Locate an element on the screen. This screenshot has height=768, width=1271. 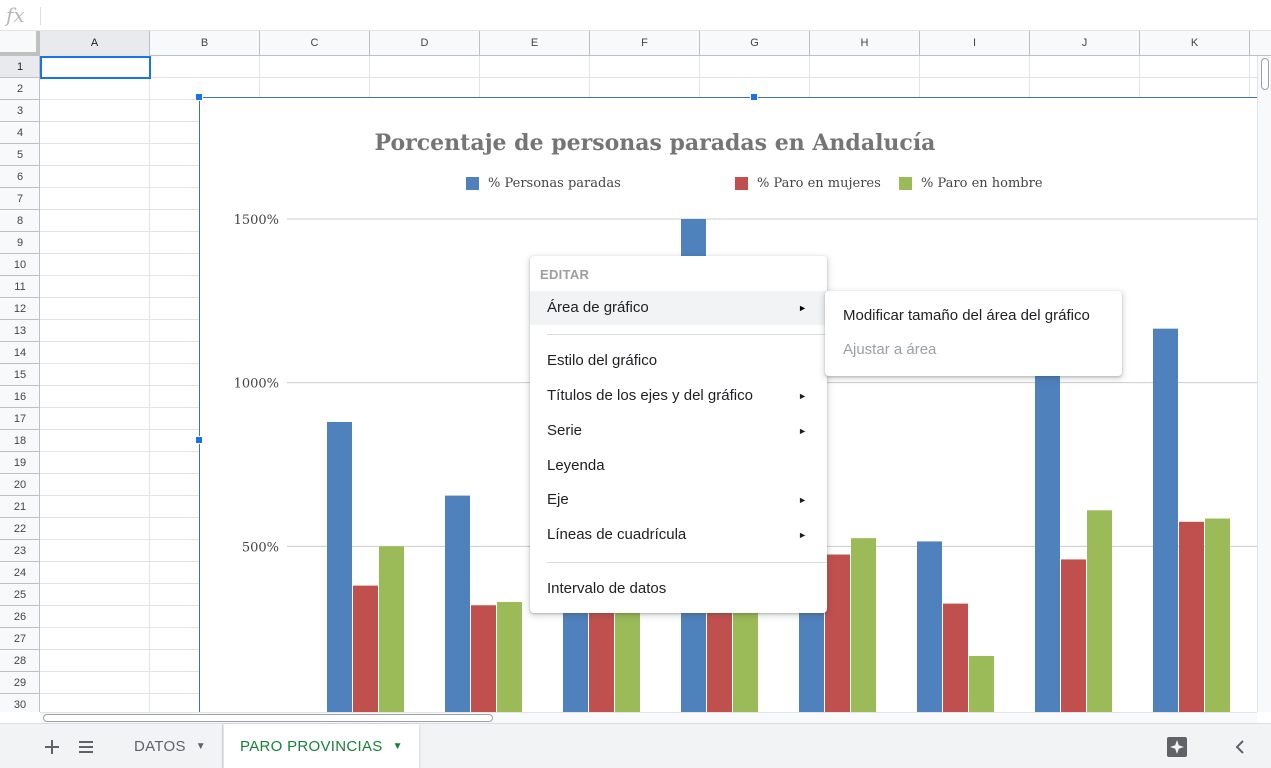
row-header-20: 20 is located at coordinates (19, 485).